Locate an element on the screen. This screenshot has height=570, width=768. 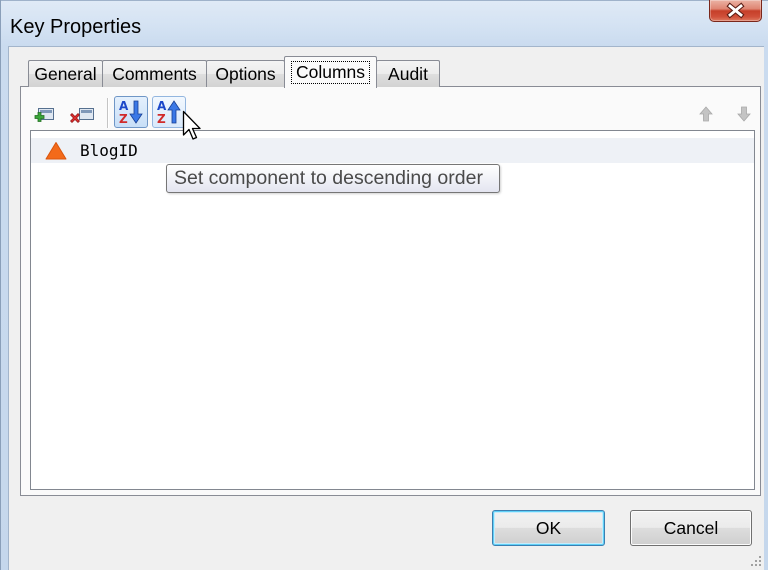
tab-strip: General Comments Options Columns Audit is located at coordinates (386, 67).